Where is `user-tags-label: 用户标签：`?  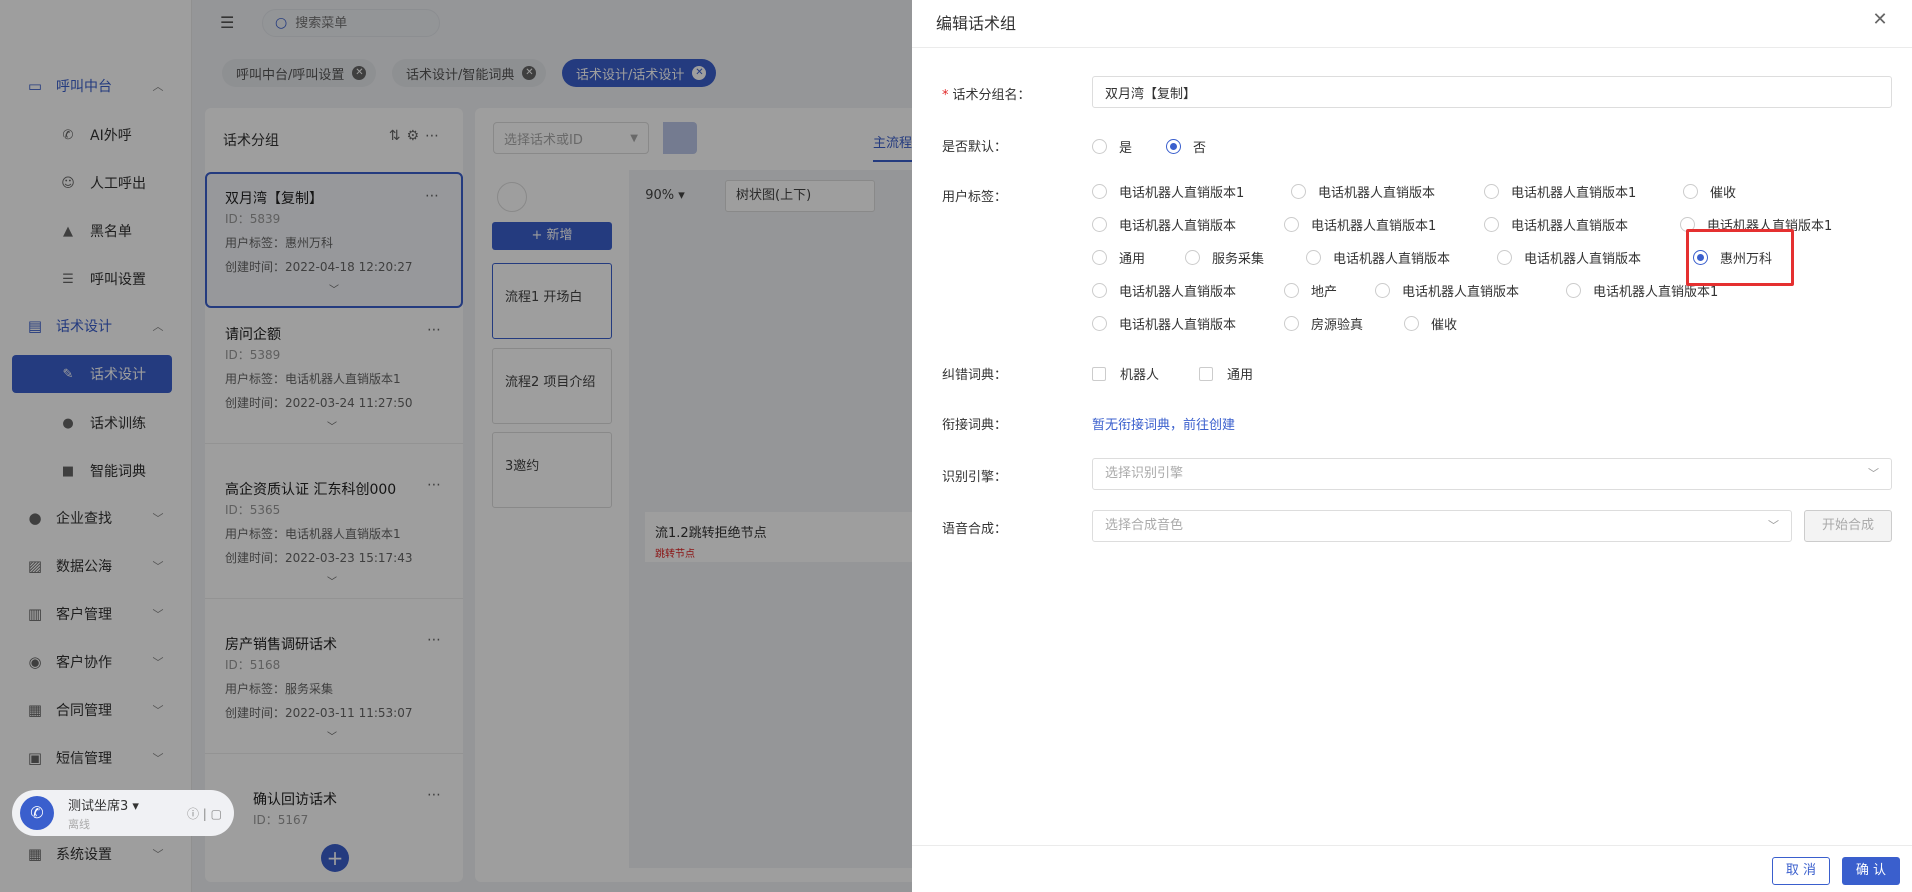
user-tags-label: 用户标签： is located at coordinates (975, 197).